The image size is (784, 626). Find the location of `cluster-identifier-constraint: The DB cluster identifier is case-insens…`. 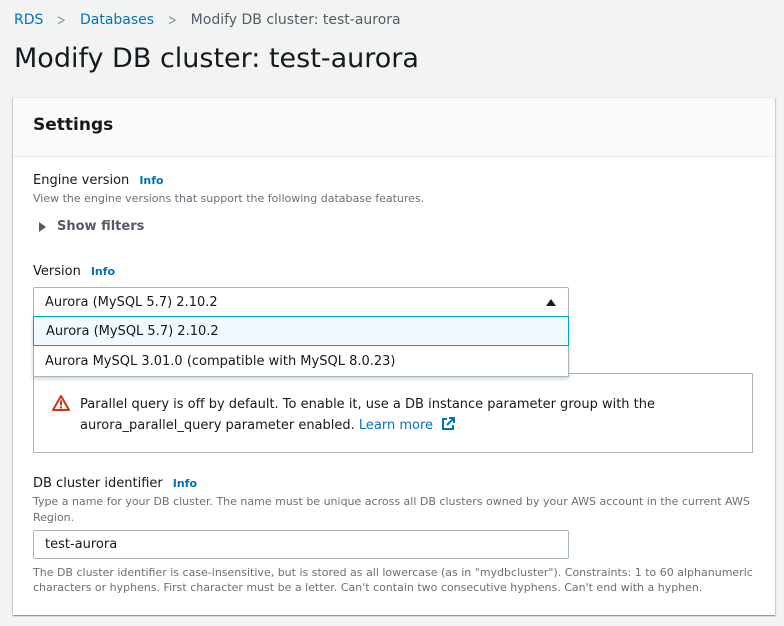

cluster-identifier-constraint: The DB cluster identifier is case-insens… is located at coordinates (393, 580).